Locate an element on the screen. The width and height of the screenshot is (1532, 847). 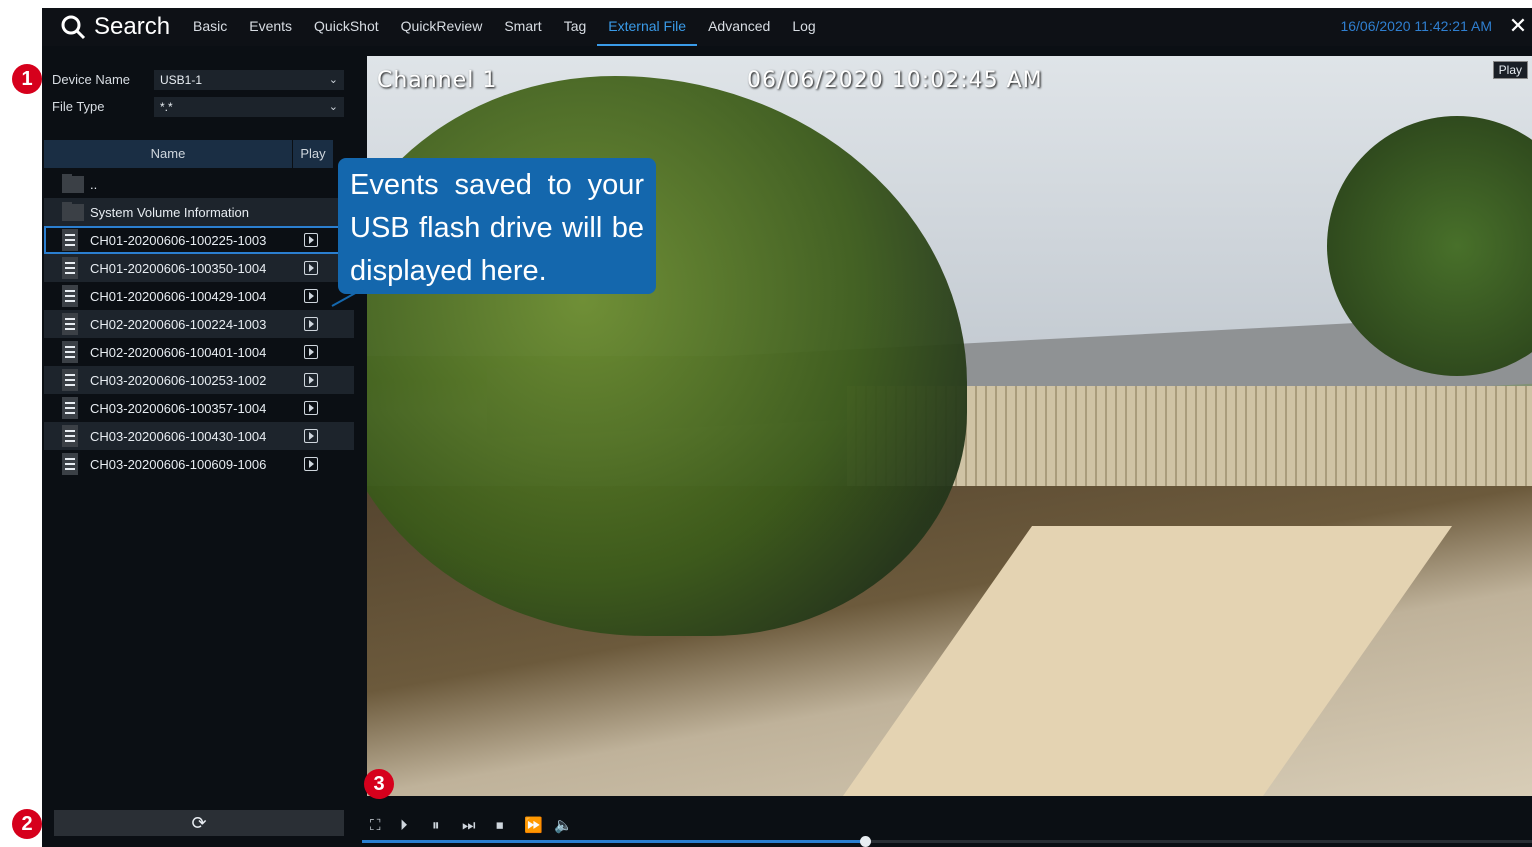
search-icon is located at coordinates (73, 27).